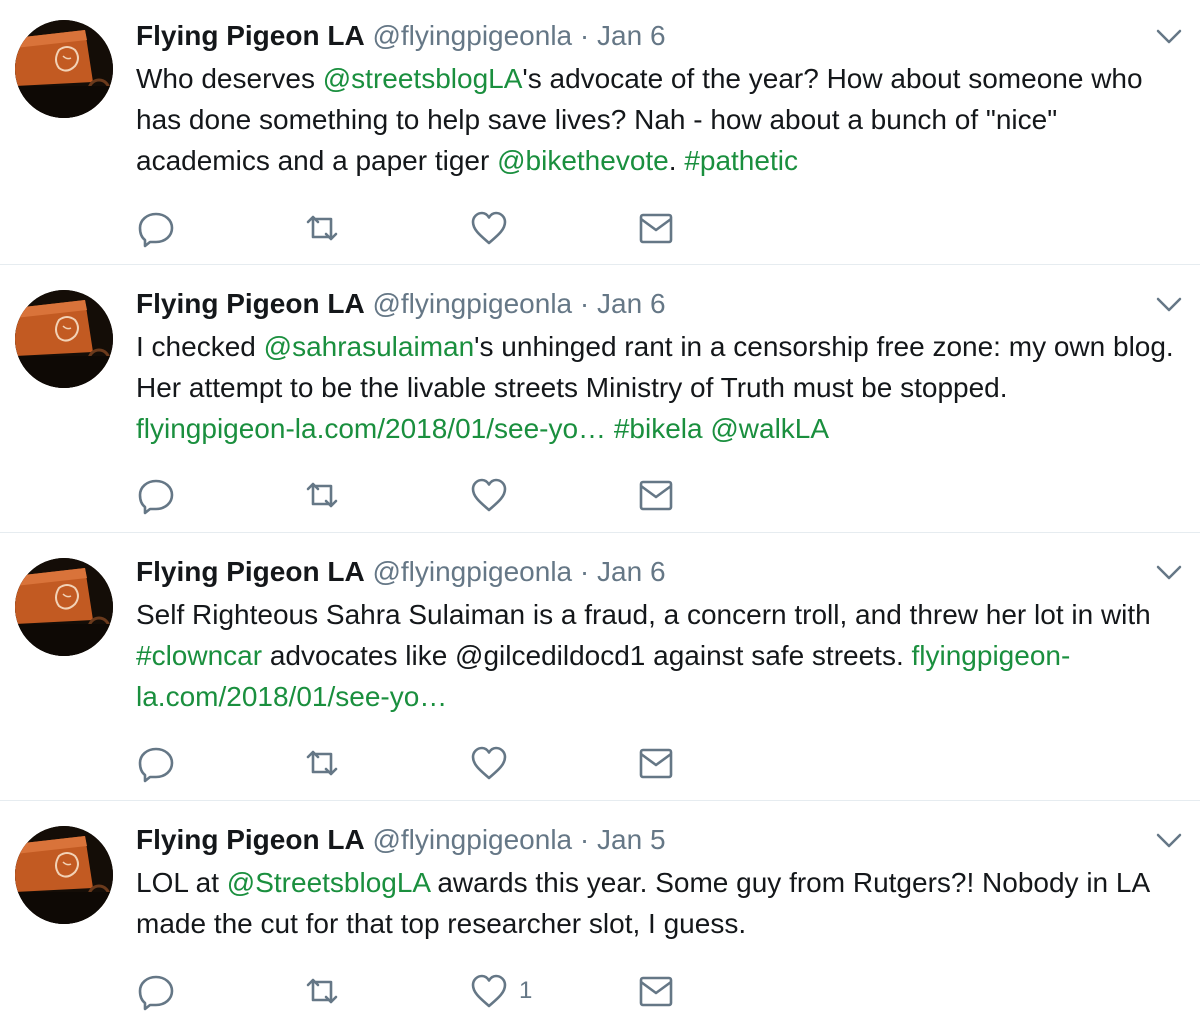 The image size is (1200, 1027). What do you see at coordinates (181, 882) in the screenshot?
I see `text-segment: LOL at` at bounding box center [181, 882].